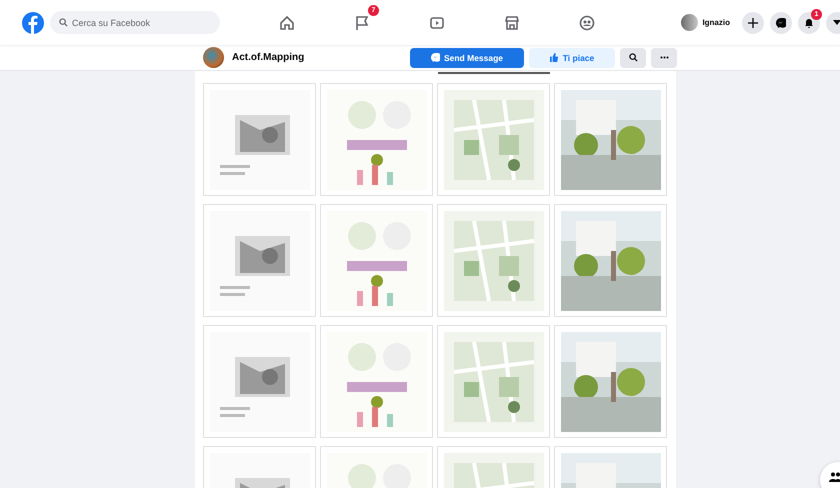 This screenshot has width=840, height=488. I want to click on page-name: Act.of.Mapping, so click(321, 57).